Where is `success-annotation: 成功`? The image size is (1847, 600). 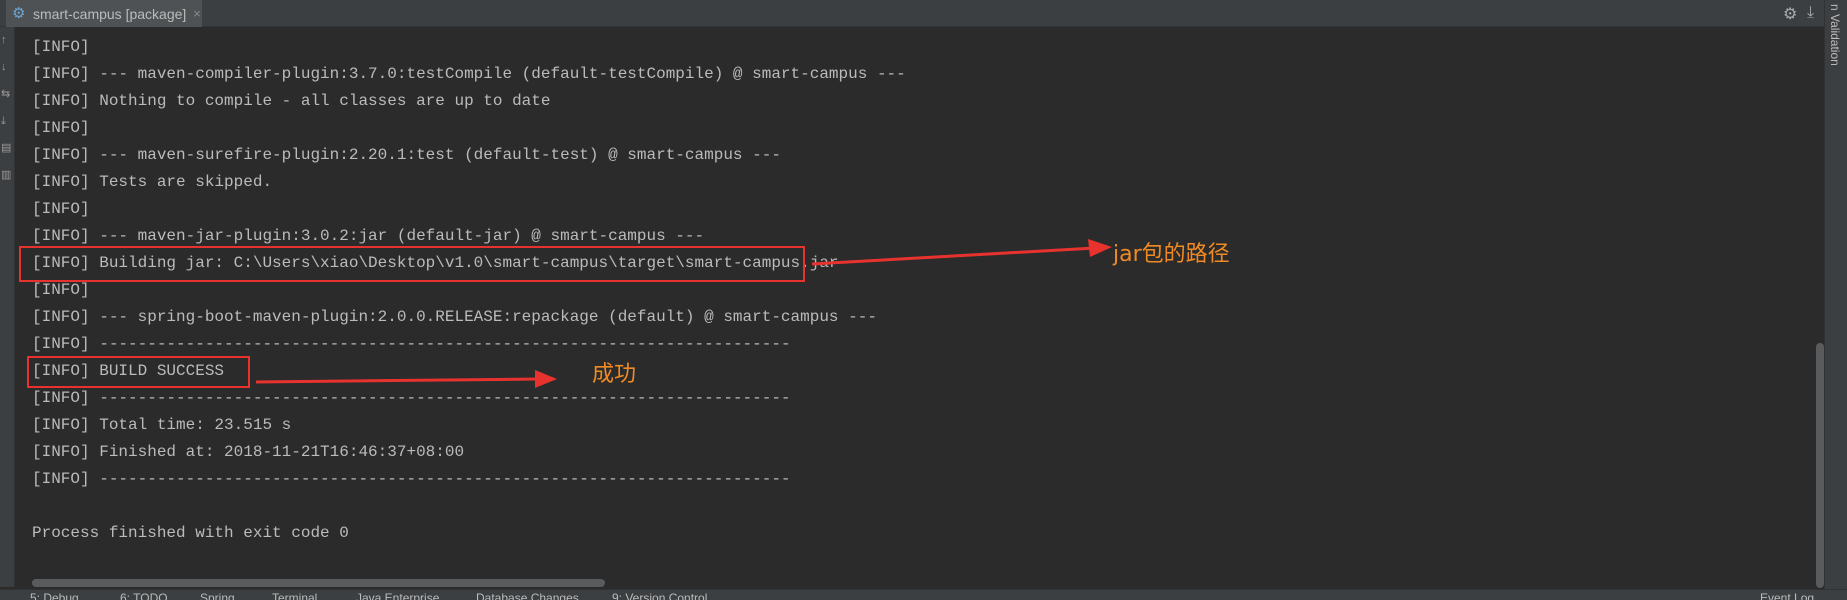
success-annotation: 成功 is located at coordinates (614, 374).